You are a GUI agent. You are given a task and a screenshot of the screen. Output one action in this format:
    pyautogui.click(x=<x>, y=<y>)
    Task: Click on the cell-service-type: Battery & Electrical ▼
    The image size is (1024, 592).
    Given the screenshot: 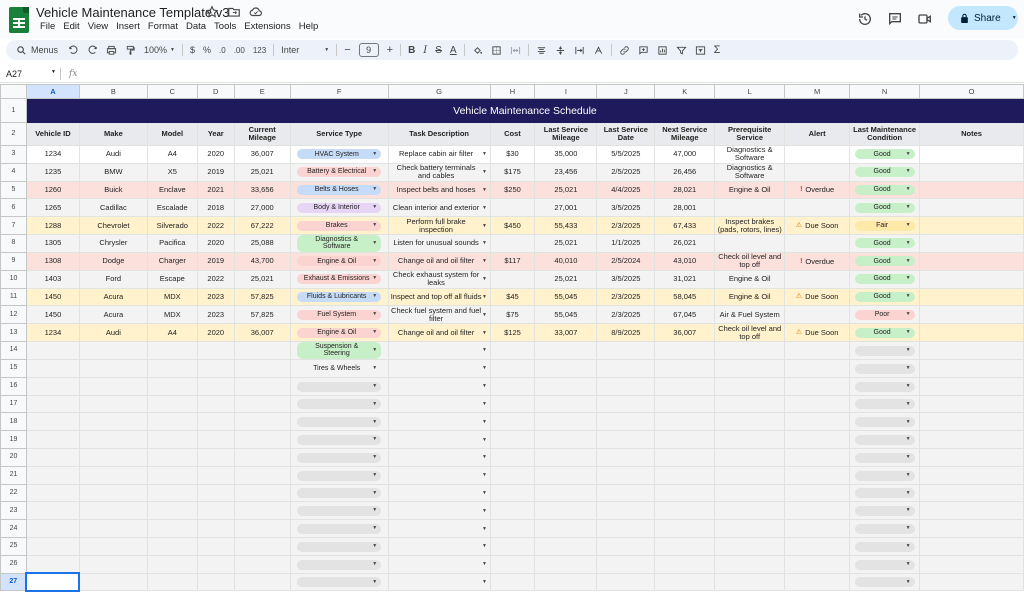 What is the action you would take?
    pyautogui.click(x=339, y=172)
    